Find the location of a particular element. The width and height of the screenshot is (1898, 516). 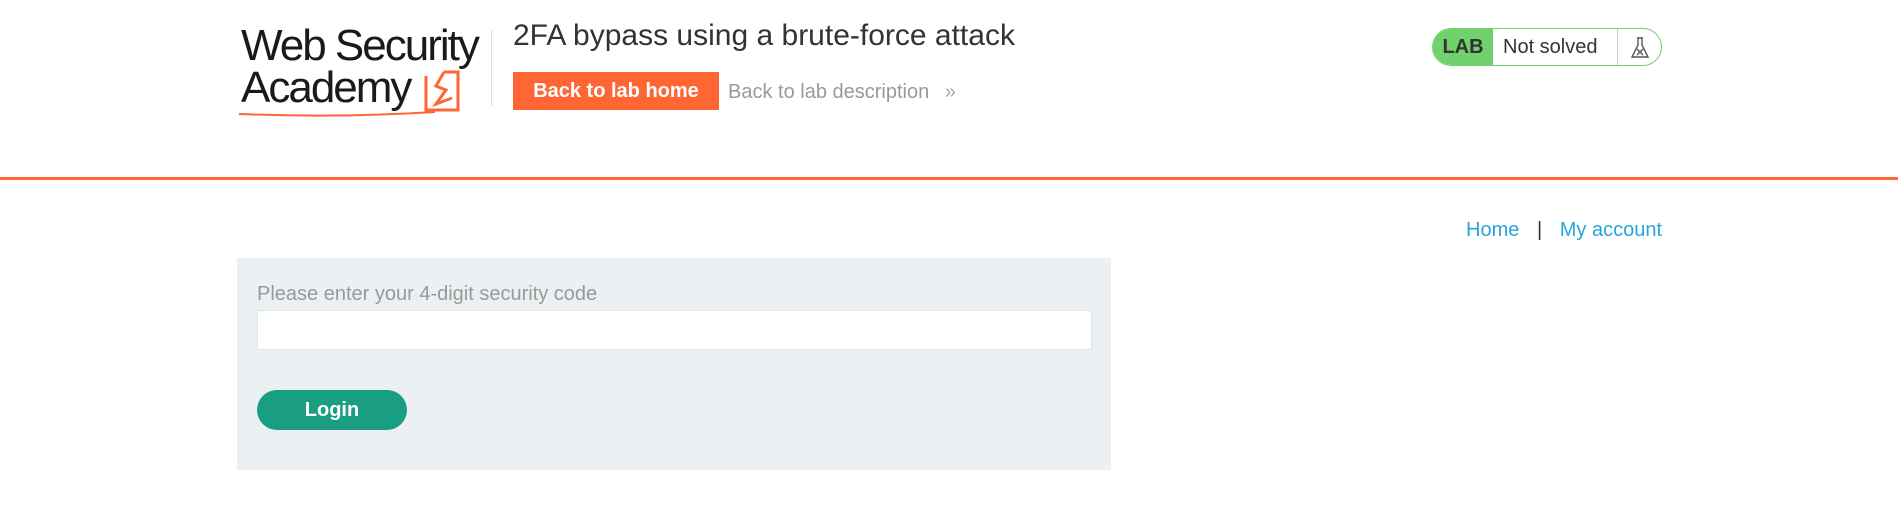

login-button: Login is located at coordinates (332, 410).